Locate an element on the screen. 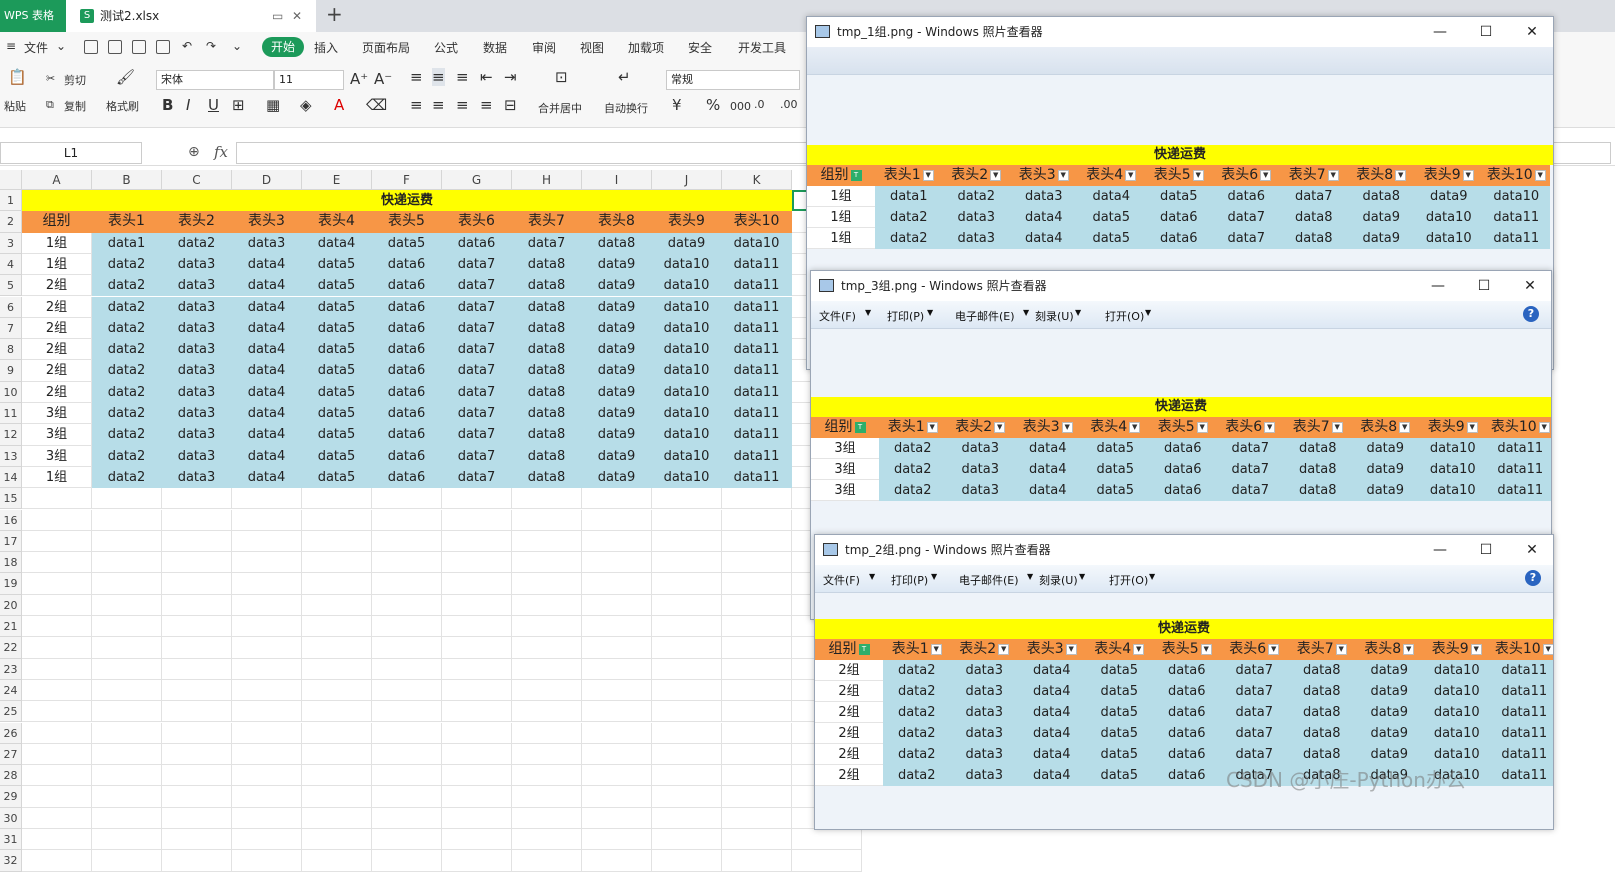 The image size is (1615, 872). table-header-cell: 组别 is located at coordinates (57, 222).